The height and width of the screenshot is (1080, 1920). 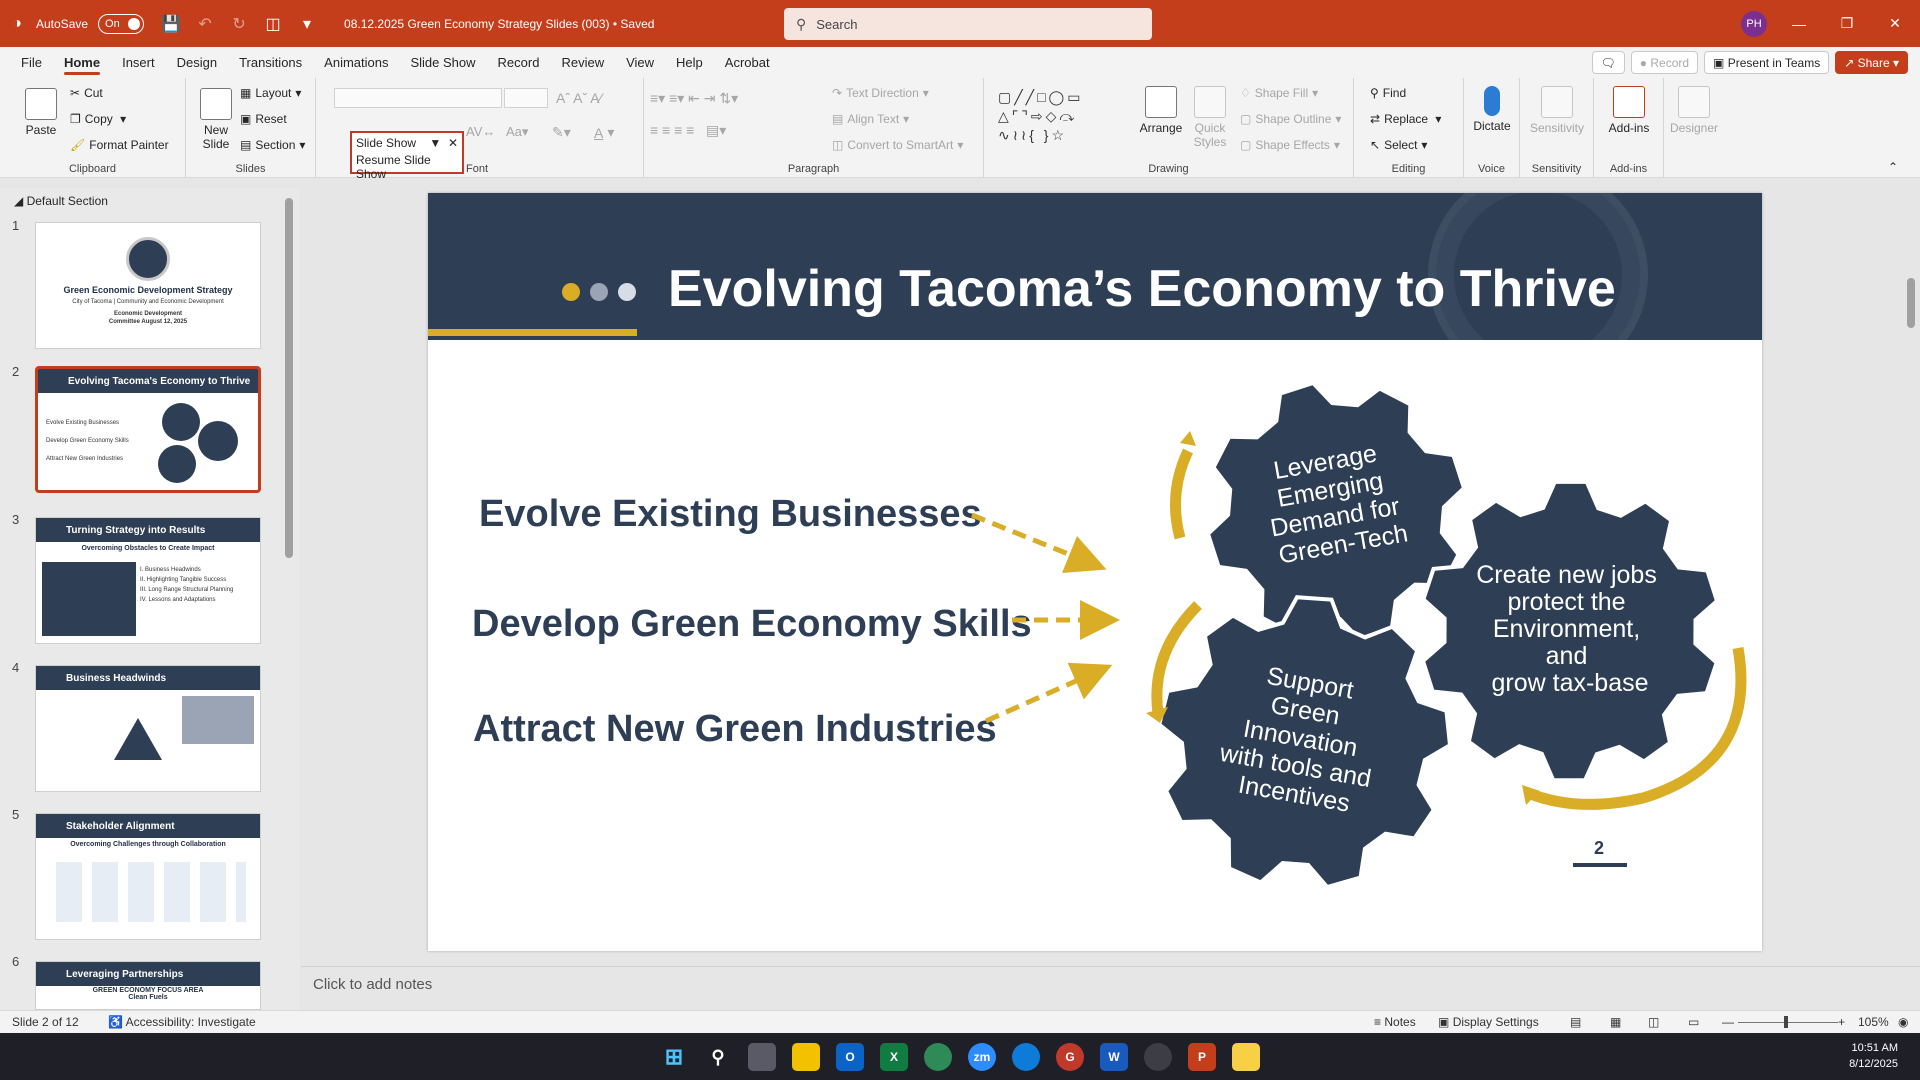 What do you see at coordinates (688, 130) in the screenshot?
I see `align-icons: ≡ ≡ ≡ ≡ ▤▾` at bounding box center [688, 130].